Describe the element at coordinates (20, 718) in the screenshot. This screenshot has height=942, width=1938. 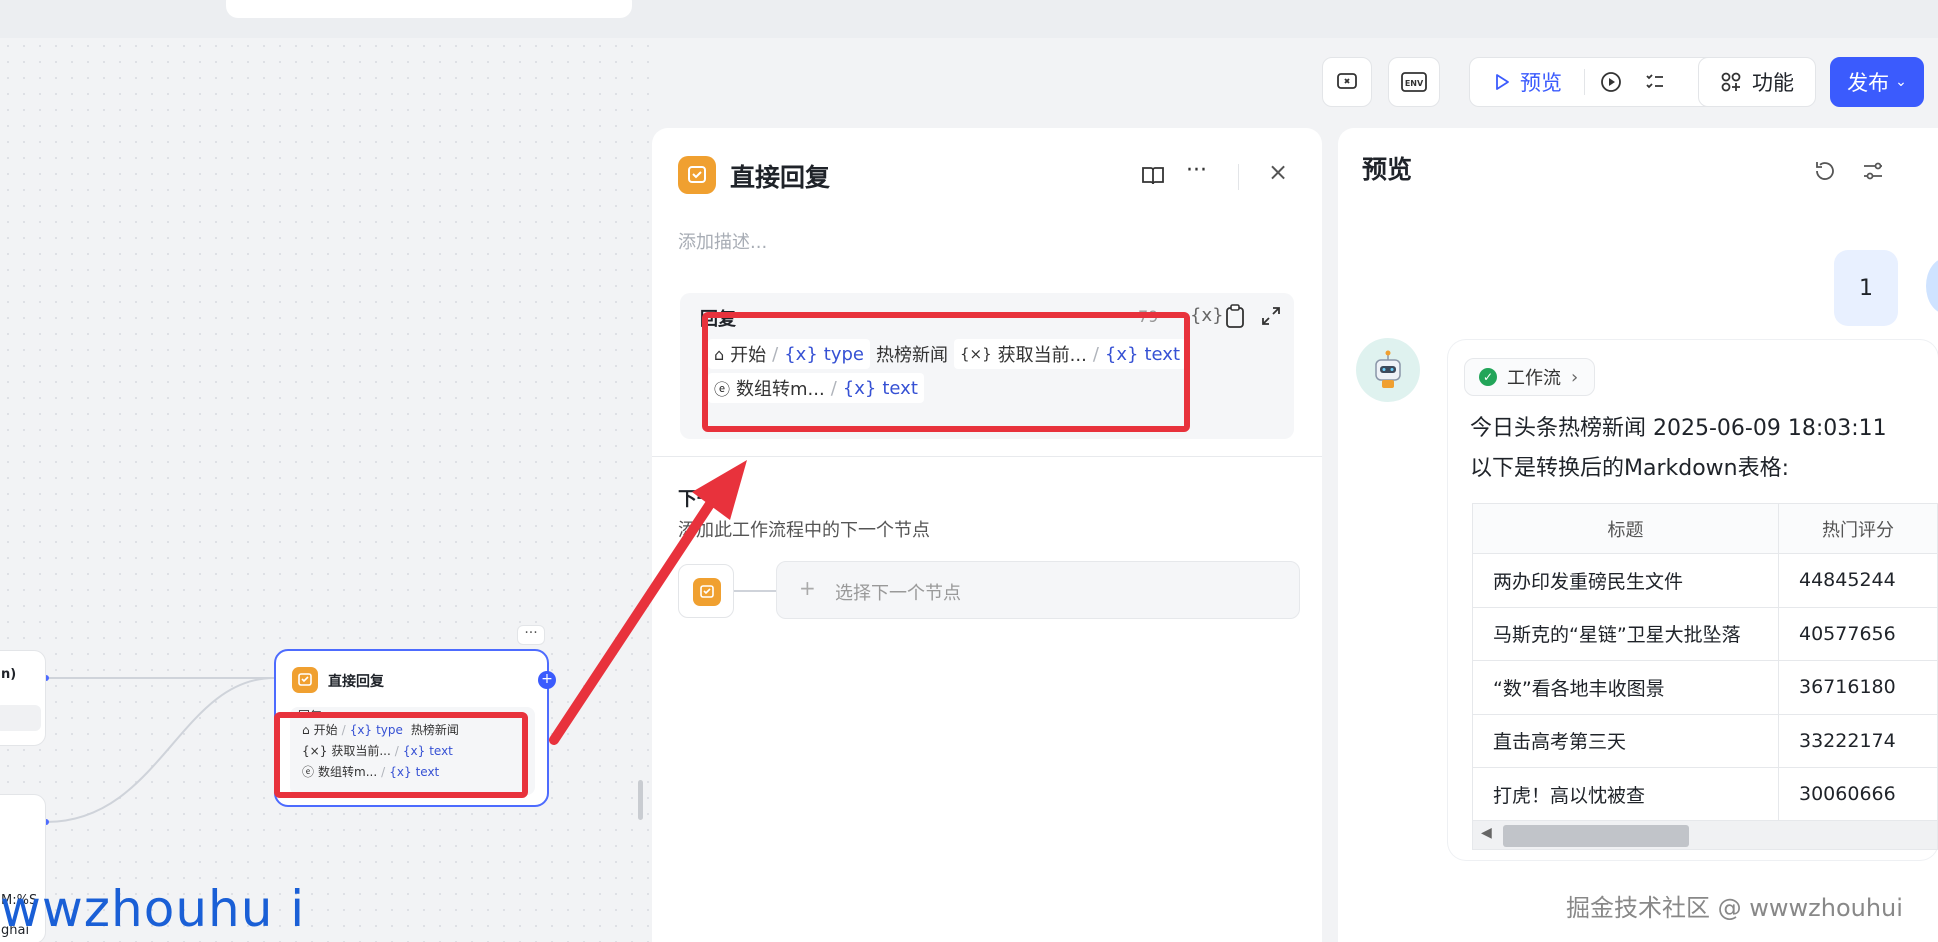
I see `stub-field` at that location.